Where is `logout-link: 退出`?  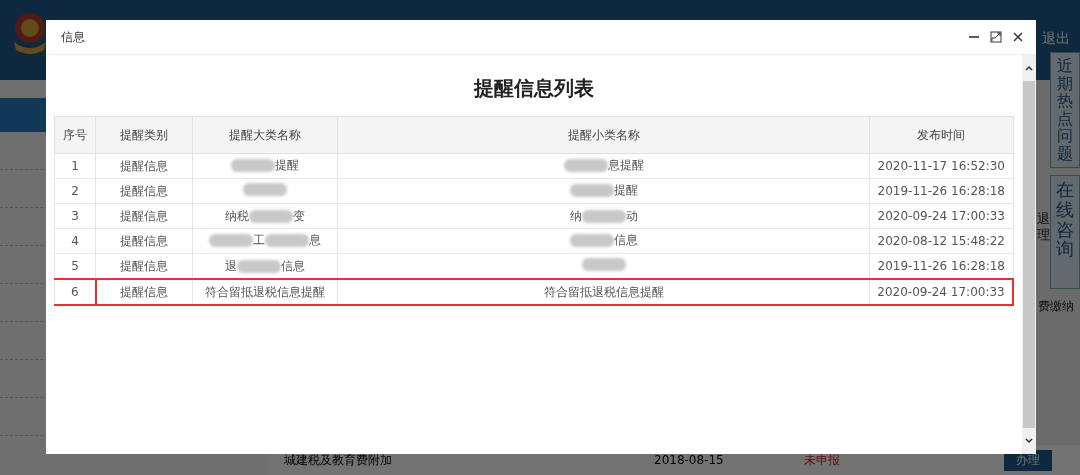 logout-link: 退出 is located at coordinates (1056, 39).